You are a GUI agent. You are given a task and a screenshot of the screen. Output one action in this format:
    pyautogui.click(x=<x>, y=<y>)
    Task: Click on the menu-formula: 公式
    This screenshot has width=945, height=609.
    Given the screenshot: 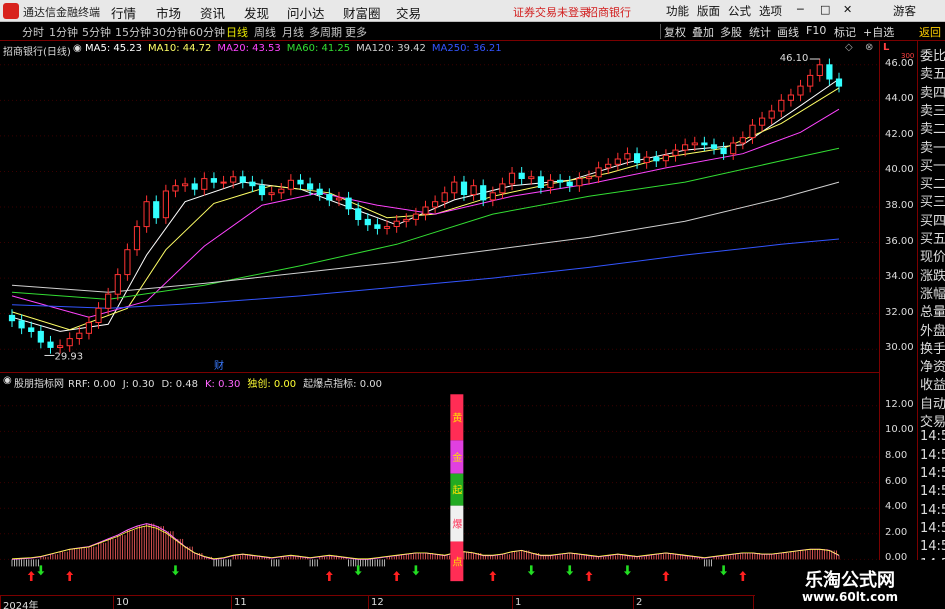 What is the action you would take?
    pyautogui.click(x=739, y=11)
    